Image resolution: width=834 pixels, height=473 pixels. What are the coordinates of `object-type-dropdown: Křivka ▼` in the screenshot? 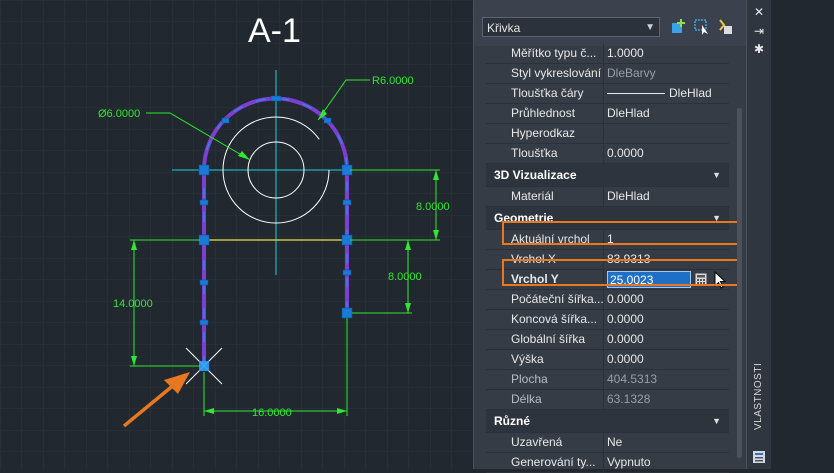 It's located at (571, 27).